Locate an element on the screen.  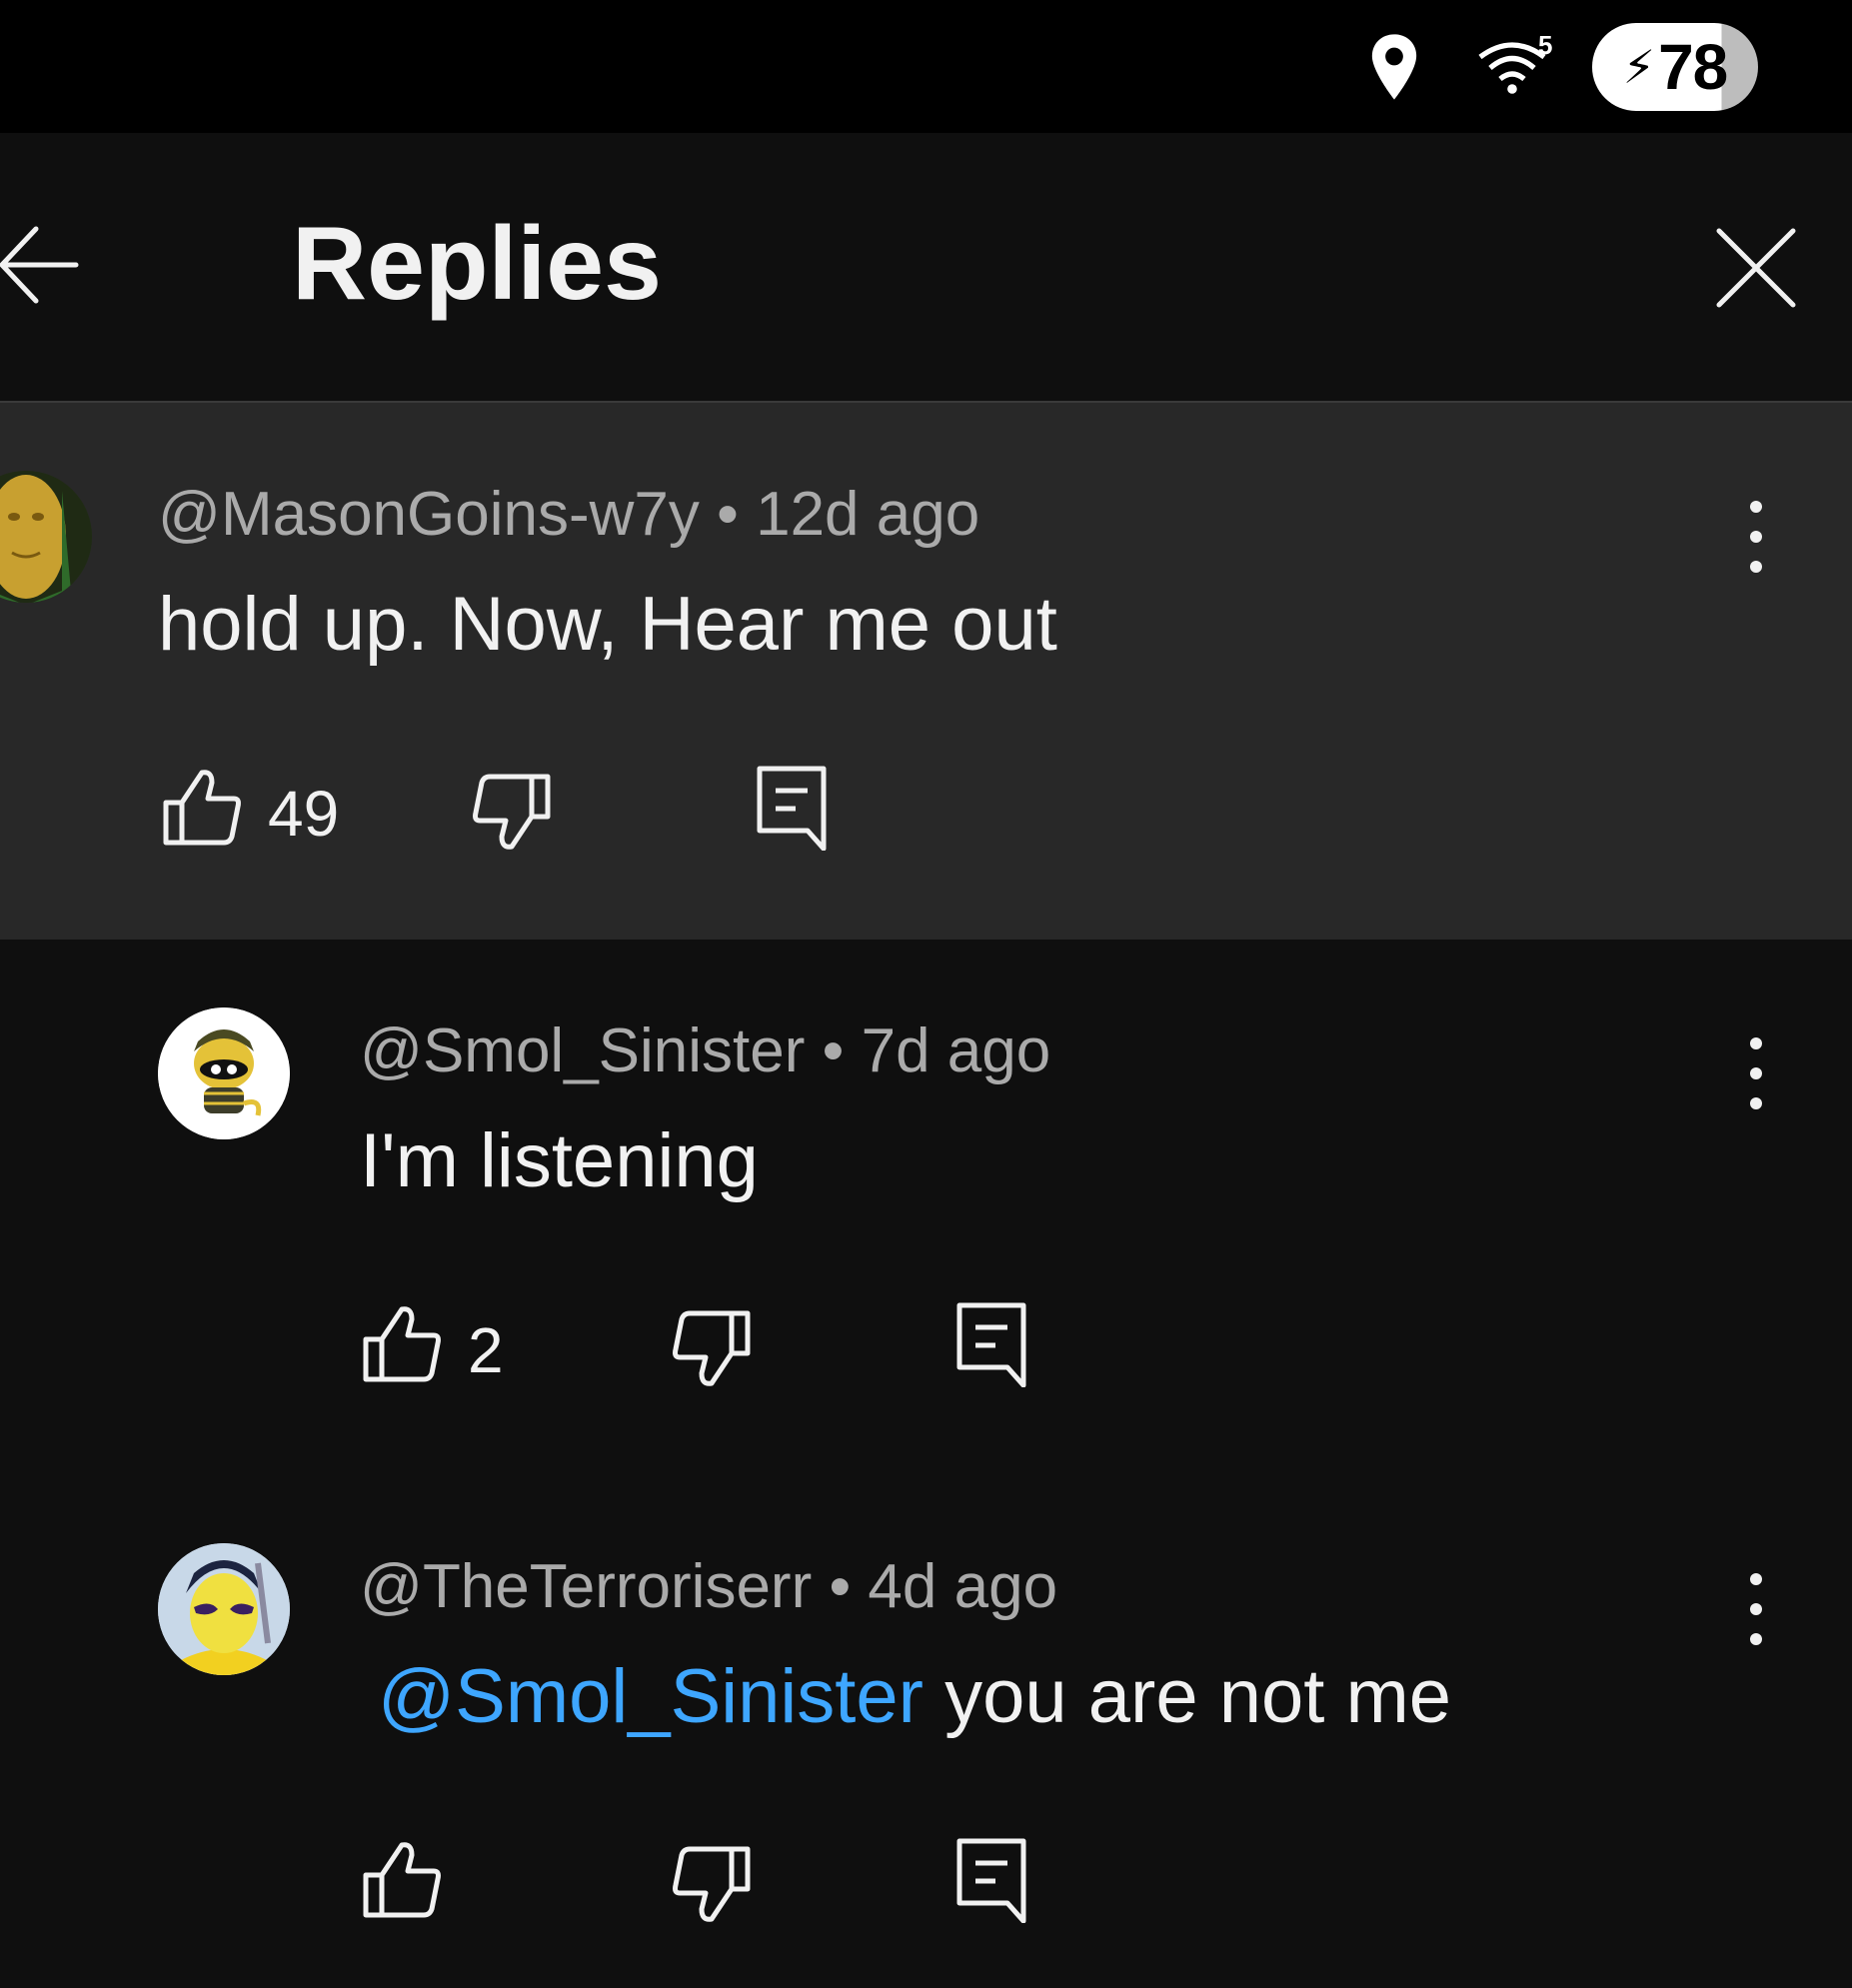
comment-meta: @Smol_Sinister • 7d ago is located at coordinates (705, 1050).